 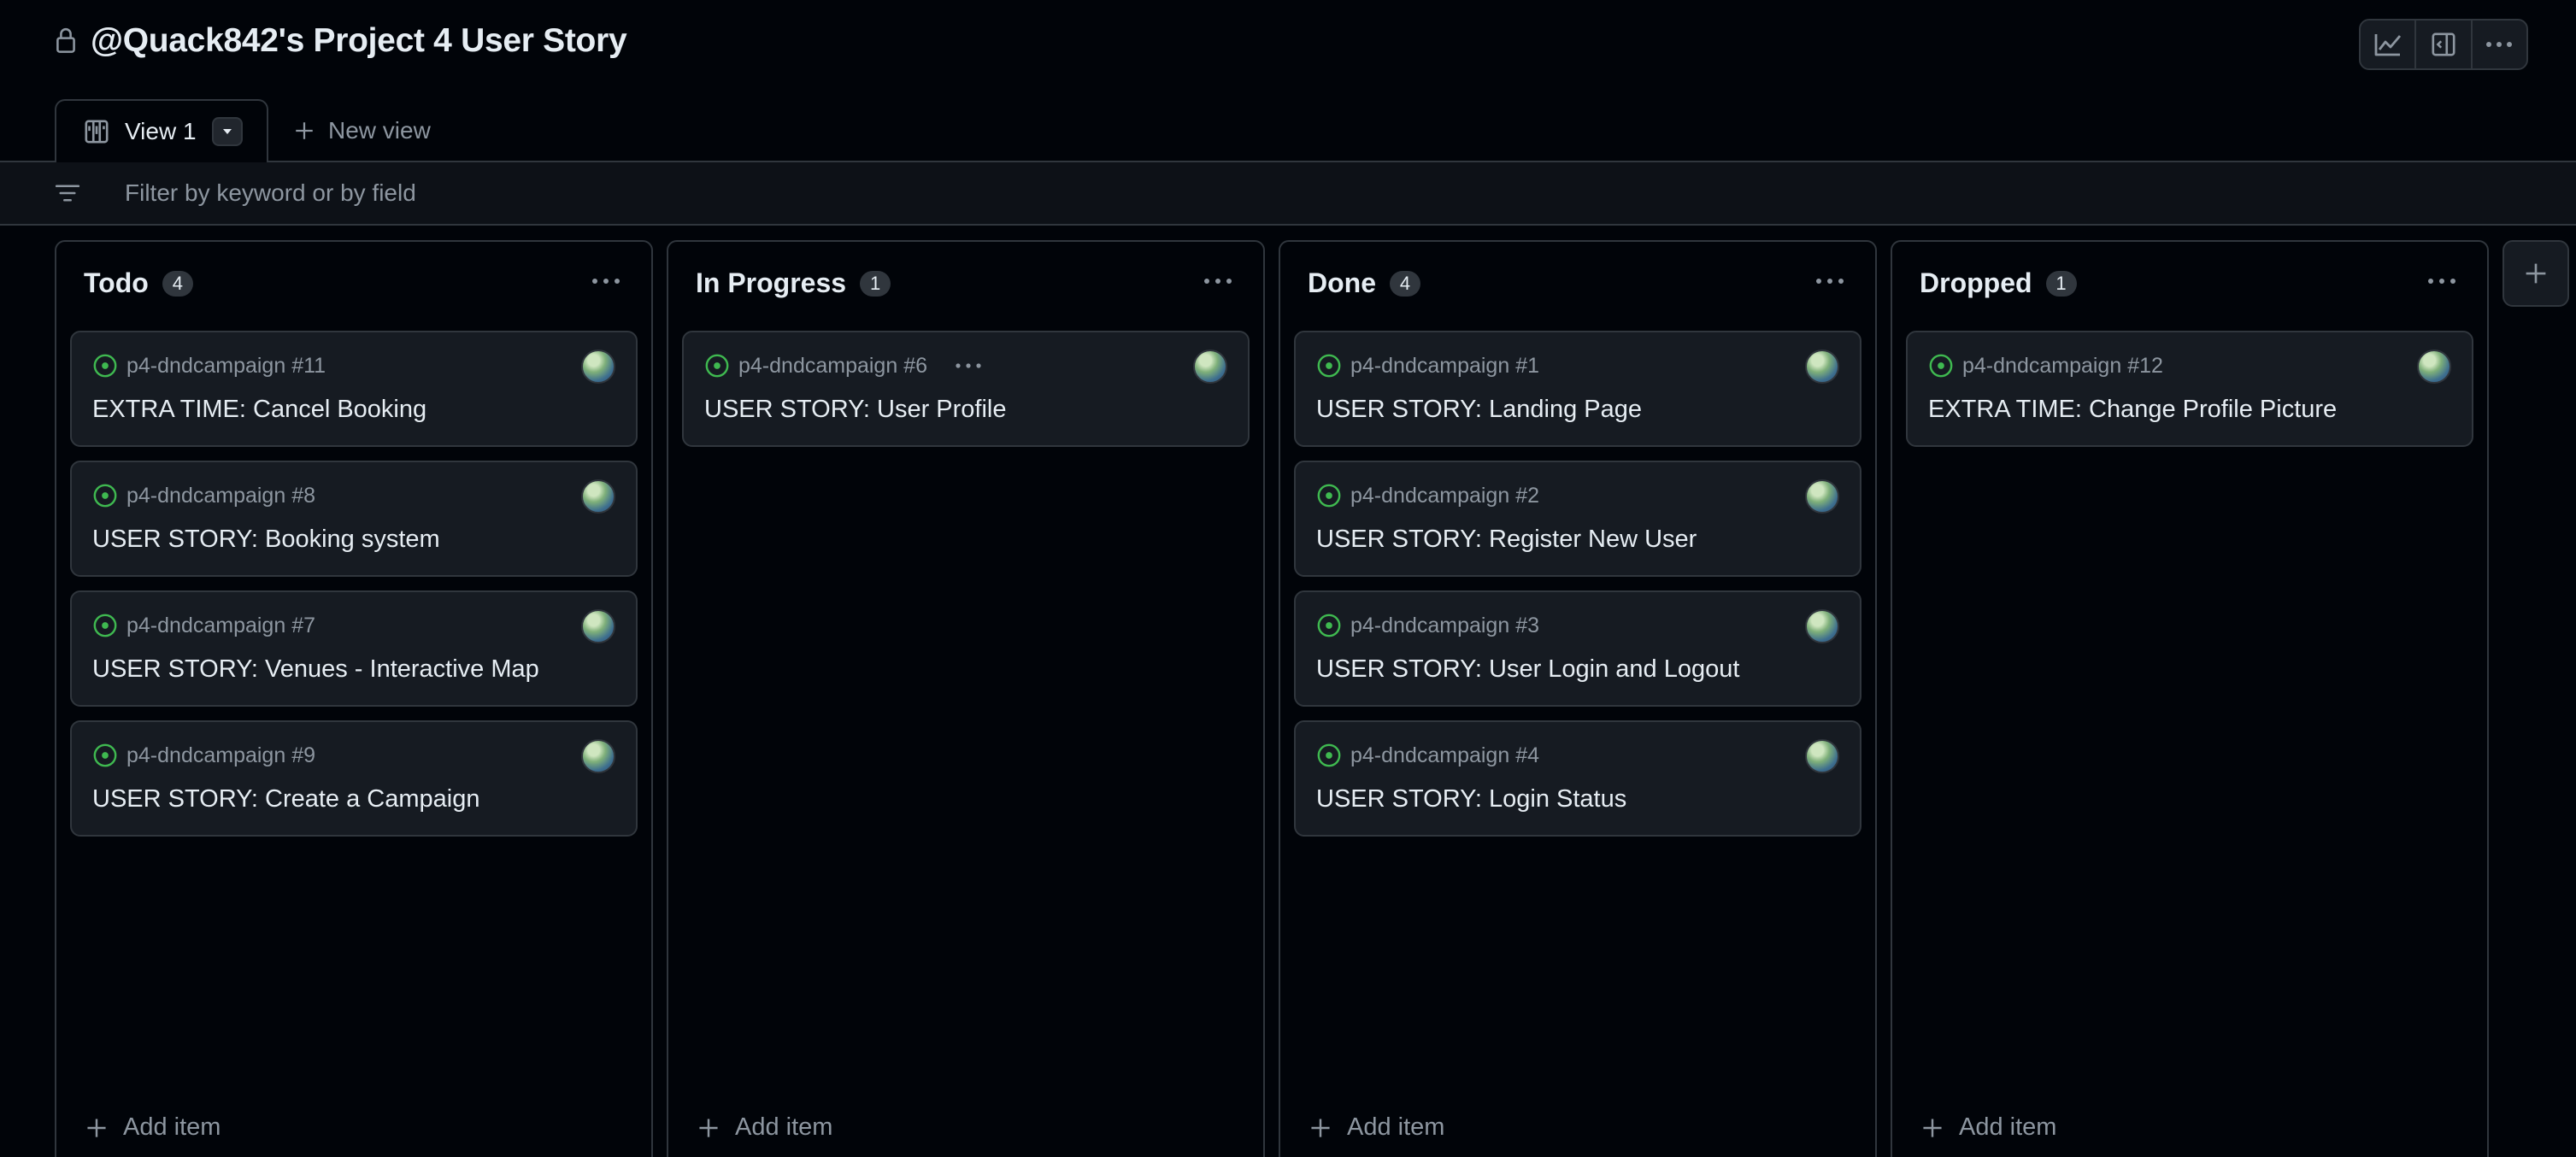 I want to click on view-tabs: View 1 New view, so click(x=243, y=130).